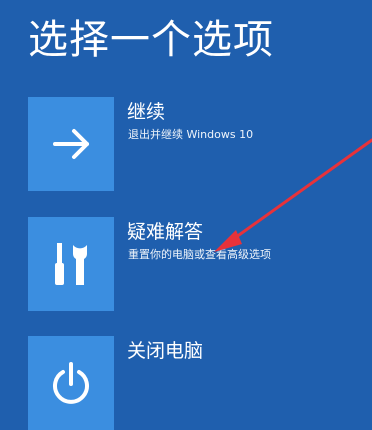 The height and width of the screenshot is (430, 372). Describe the element at coordinates (146, 112) in the screenshot. I see `continue-title: 继续` at that location.